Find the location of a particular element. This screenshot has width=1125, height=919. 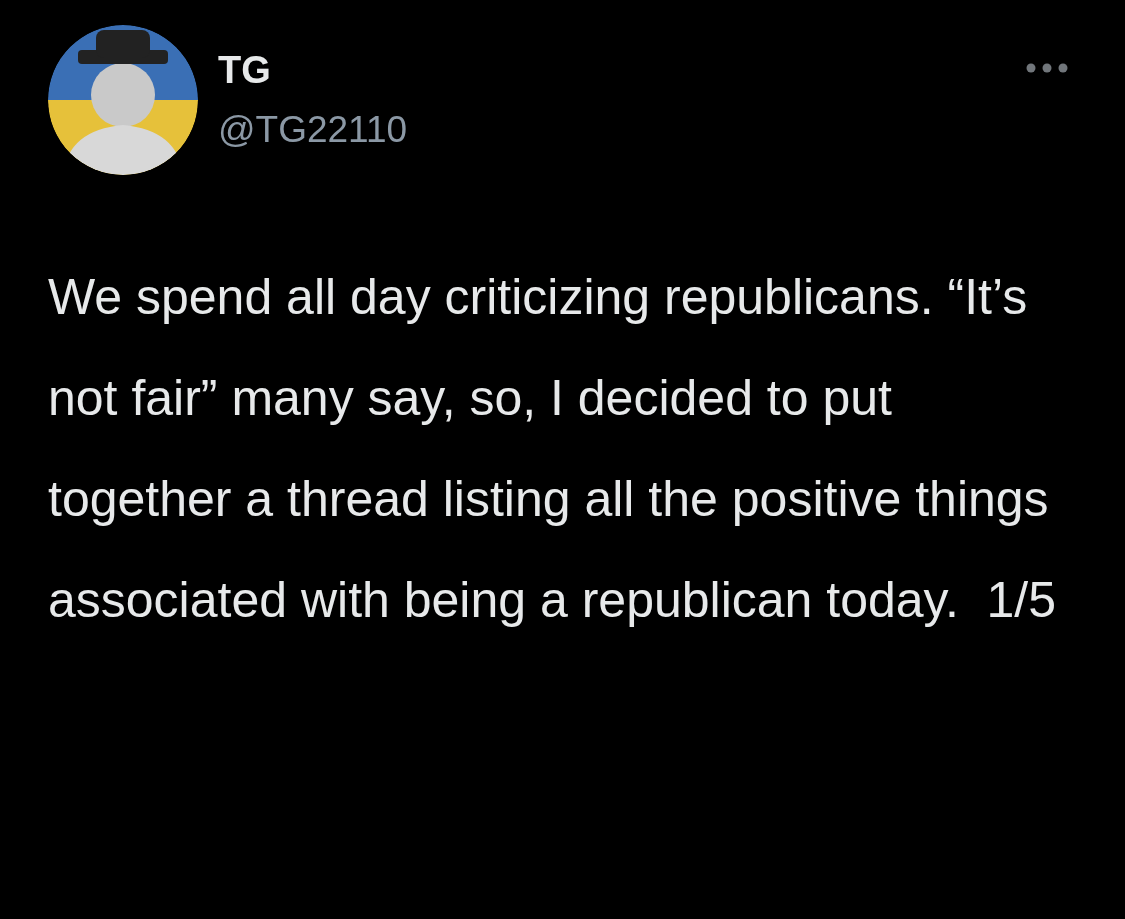

display-name: TG is located at coordinates (621, 70).